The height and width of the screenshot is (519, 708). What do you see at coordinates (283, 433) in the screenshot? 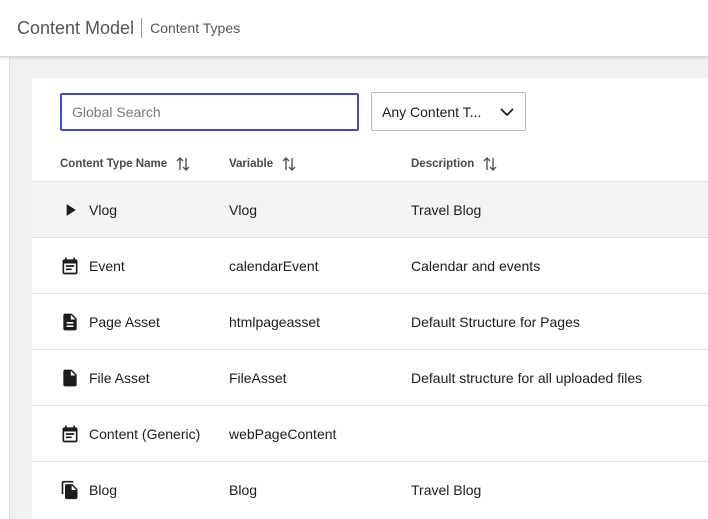
I see `cell-variable: webPageContent` at bounding box center [283, 433].